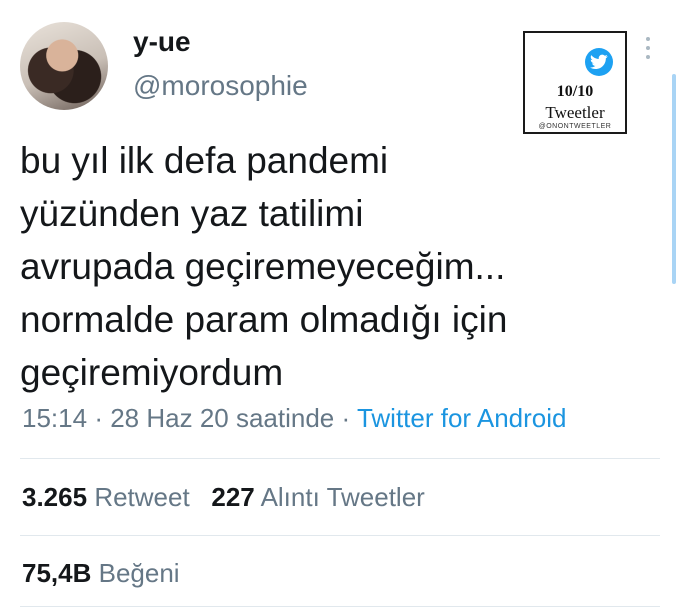 Image resolution: width=680 pixels, height=613 pixels. I want to click on likes-label: Beğeni, so click(139, 573).